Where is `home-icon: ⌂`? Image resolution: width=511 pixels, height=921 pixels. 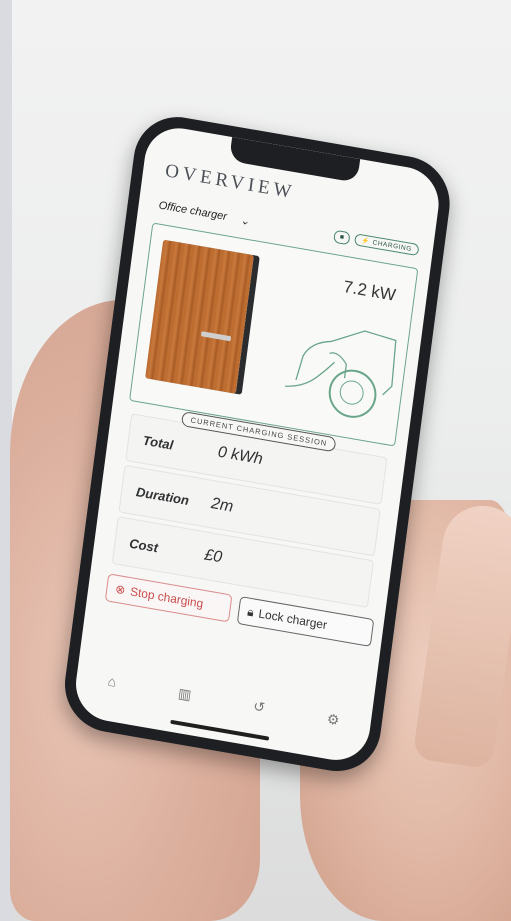 home-icon: ⌂ is located at coordinates (112, 681).